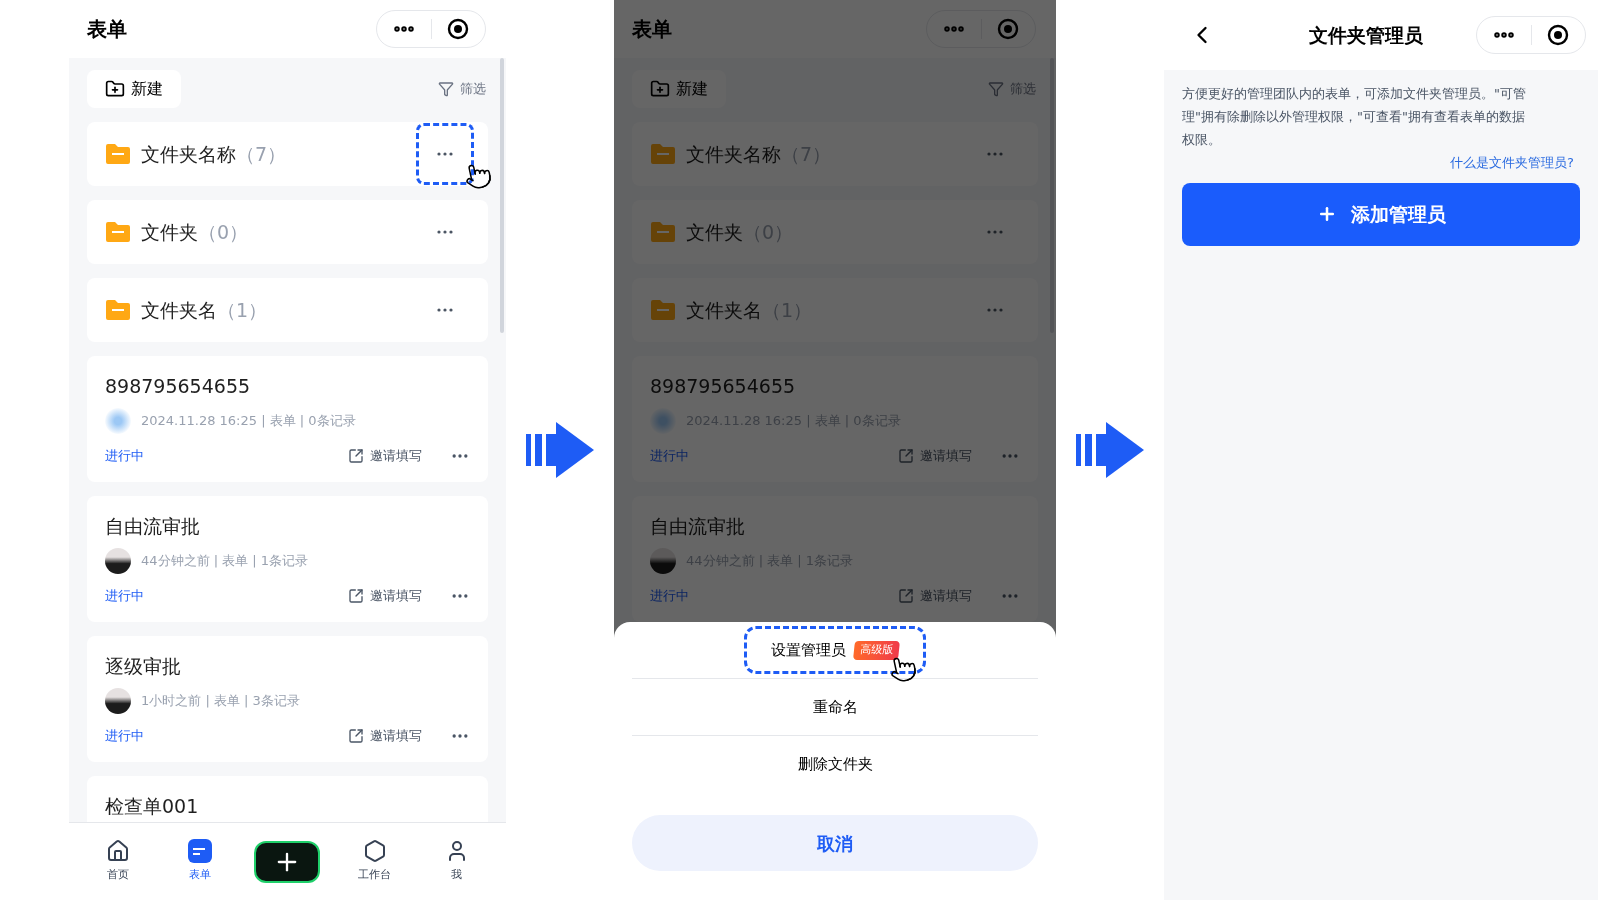  I want to click on page-title: 文件夹管理员, so click(1366, 35).